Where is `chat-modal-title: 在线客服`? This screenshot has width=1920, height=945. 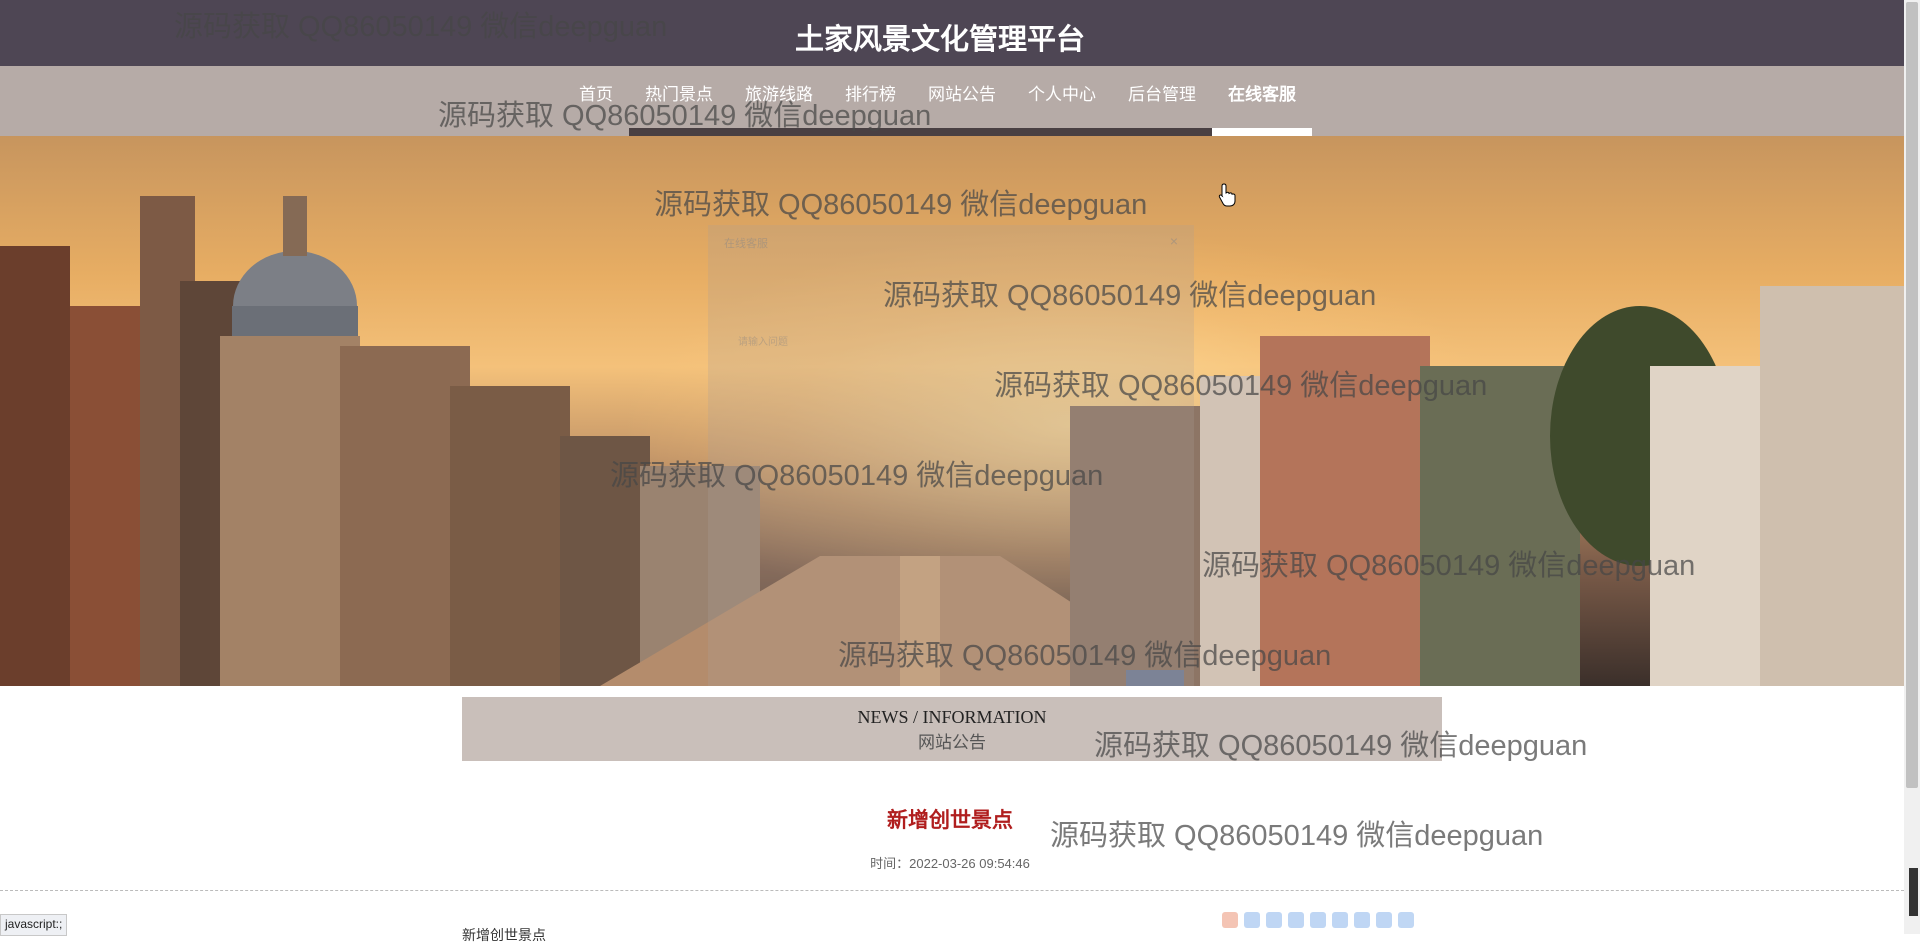 chat-modal-title: 在线客服 is located at coordinates (746, 244).